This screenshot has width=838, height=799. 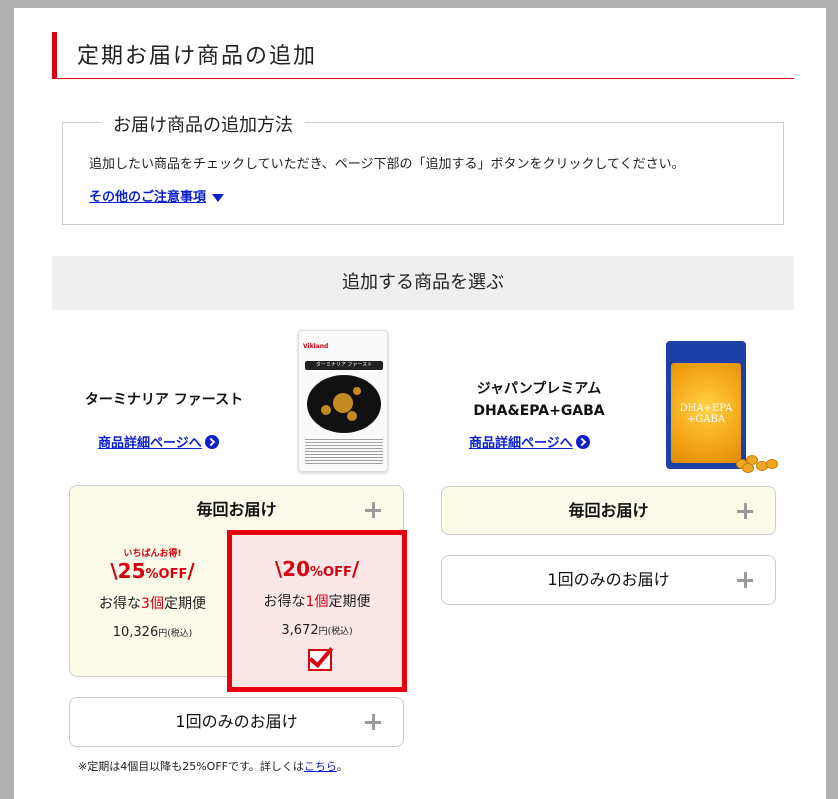 I want to click on product-image-label: ターミナリア ファースト, so click(x=344, y=365).